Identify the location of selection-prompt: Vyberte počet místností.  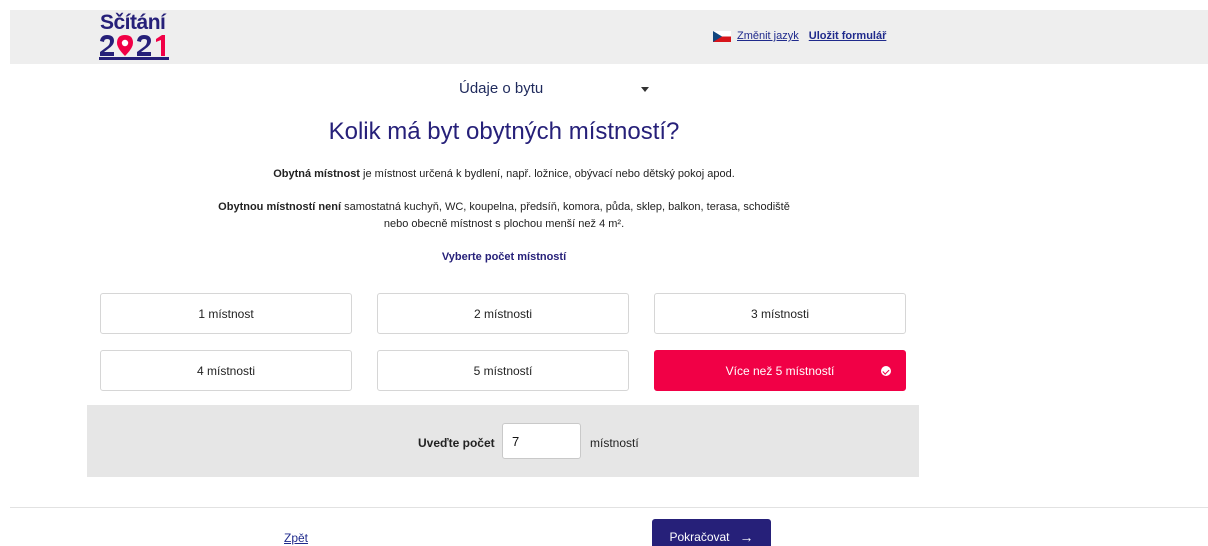
(504, 257).